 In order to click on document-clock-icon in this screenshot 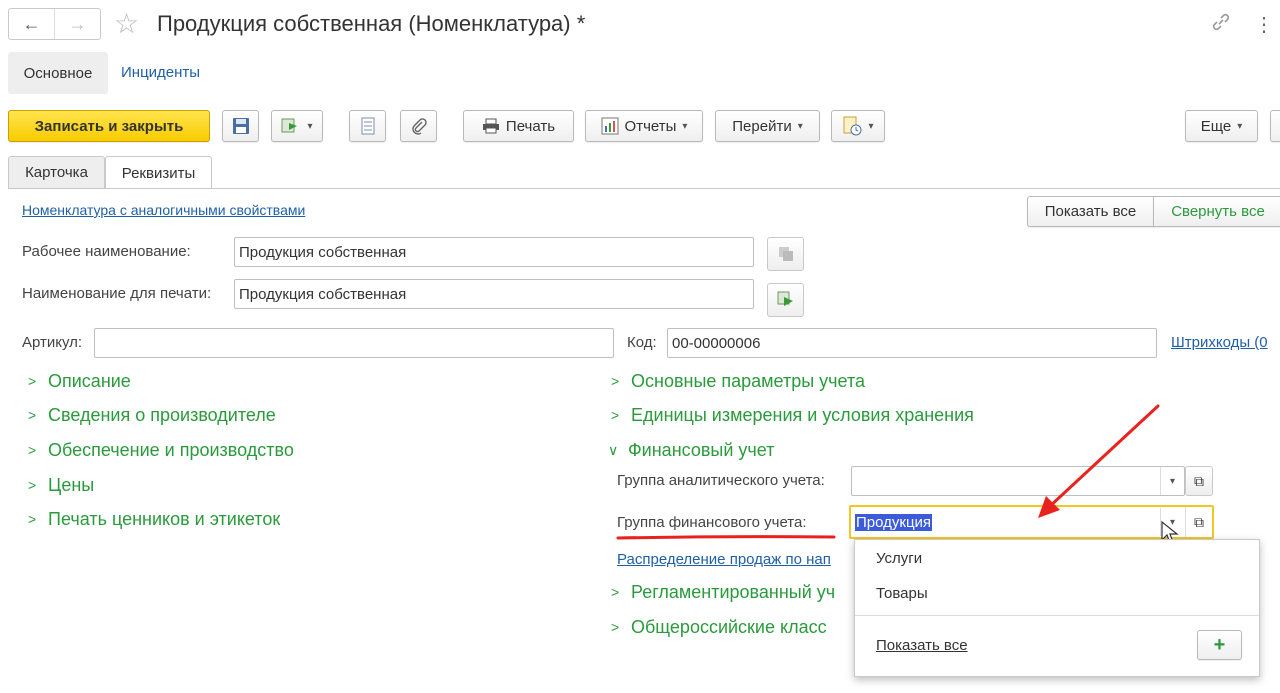, I will do `click(852, 126)`.